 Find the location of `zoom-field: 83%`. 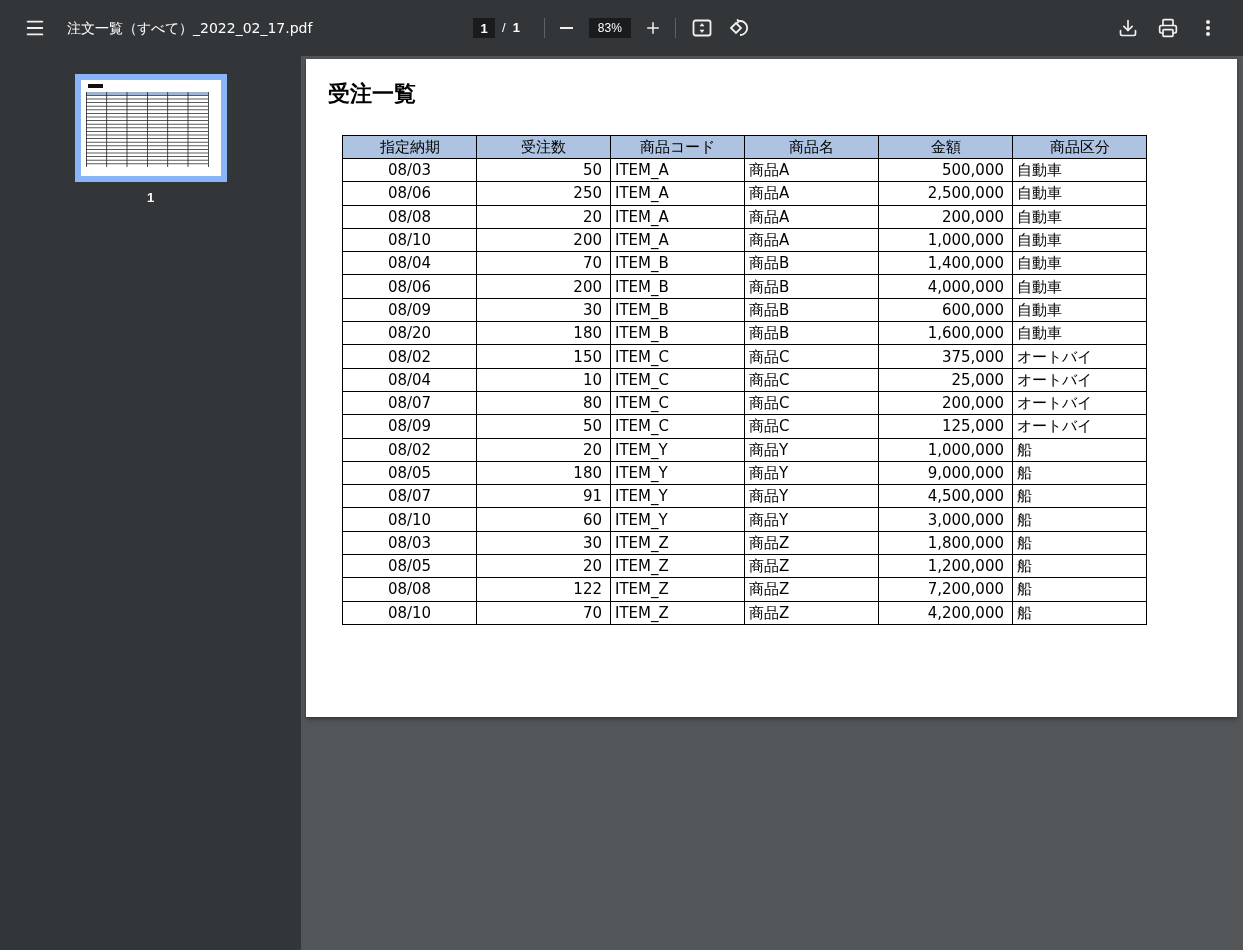

zoom-field: 83% is located at coordinates (609, 28).